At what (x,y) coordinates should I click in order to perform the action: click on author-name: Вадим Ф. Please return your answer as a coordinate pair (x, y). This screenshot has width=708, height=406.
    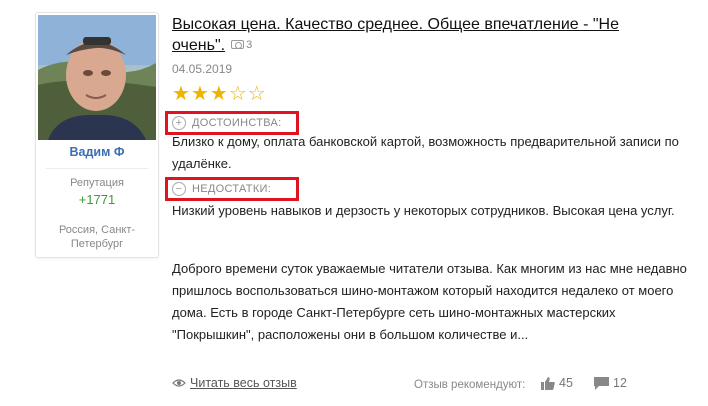
    Looking at the image, I should click on (97, 152).